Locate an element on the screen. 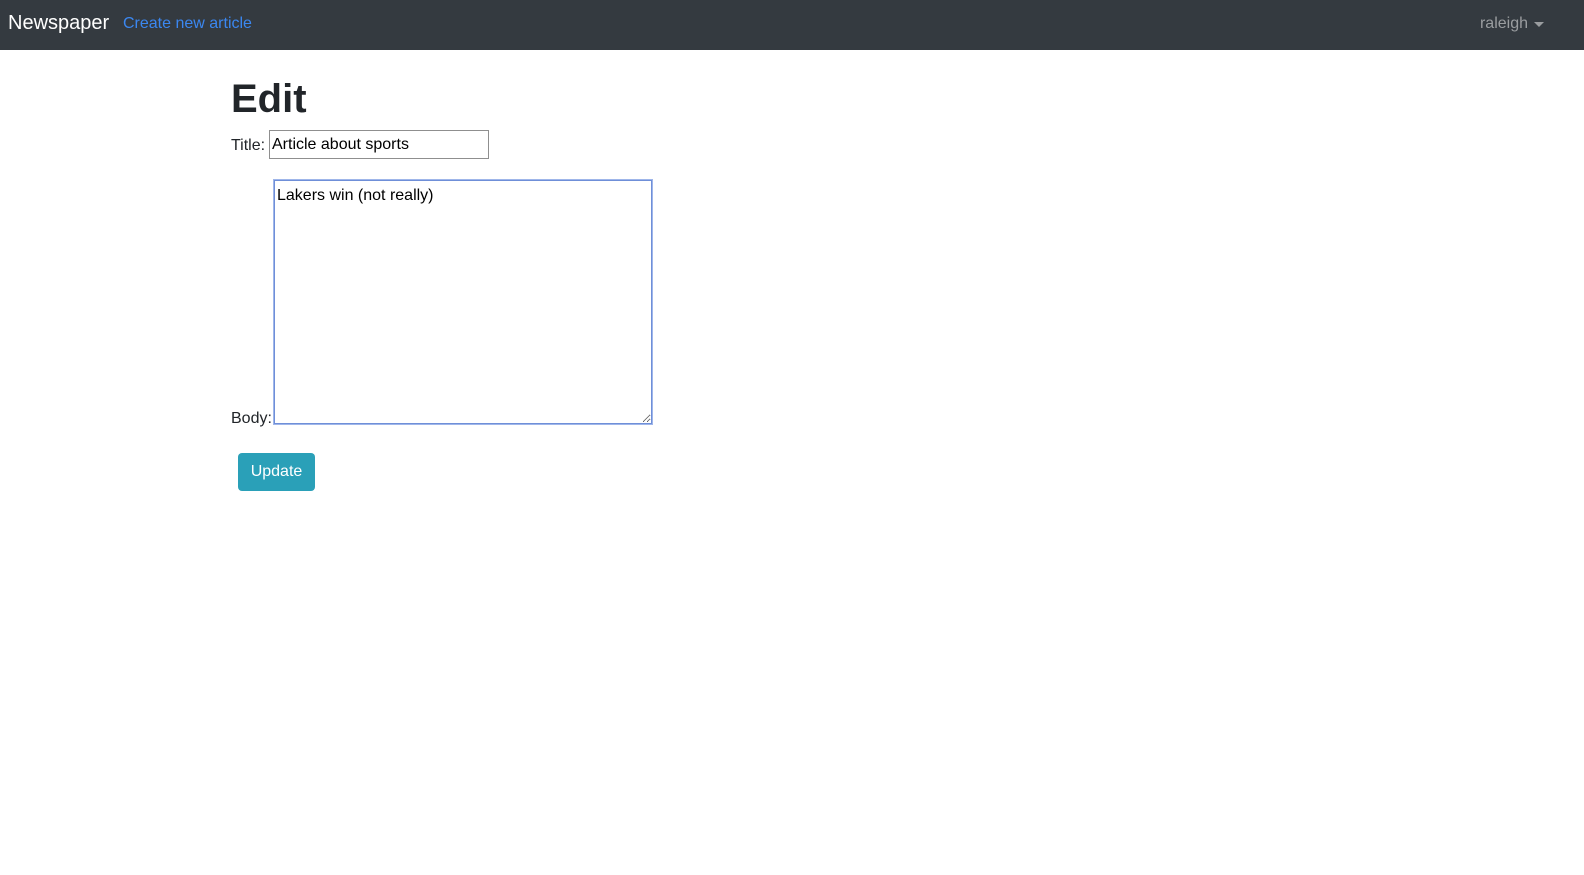 The image size is (1584, 875). top-navbar: Newspaper Create new article raleigh is located at coordinates (792, 25).